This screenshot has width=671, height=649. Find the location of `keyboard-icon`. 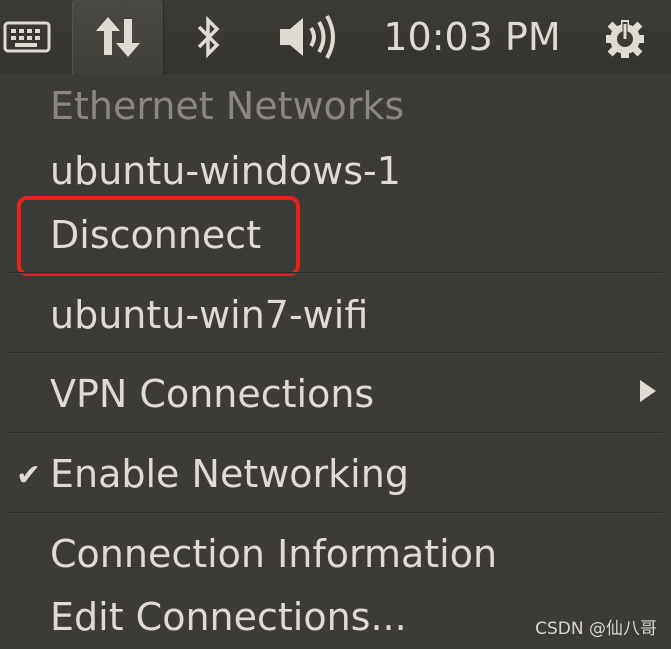

keyboard-icon is located at coordinates (28, 37).